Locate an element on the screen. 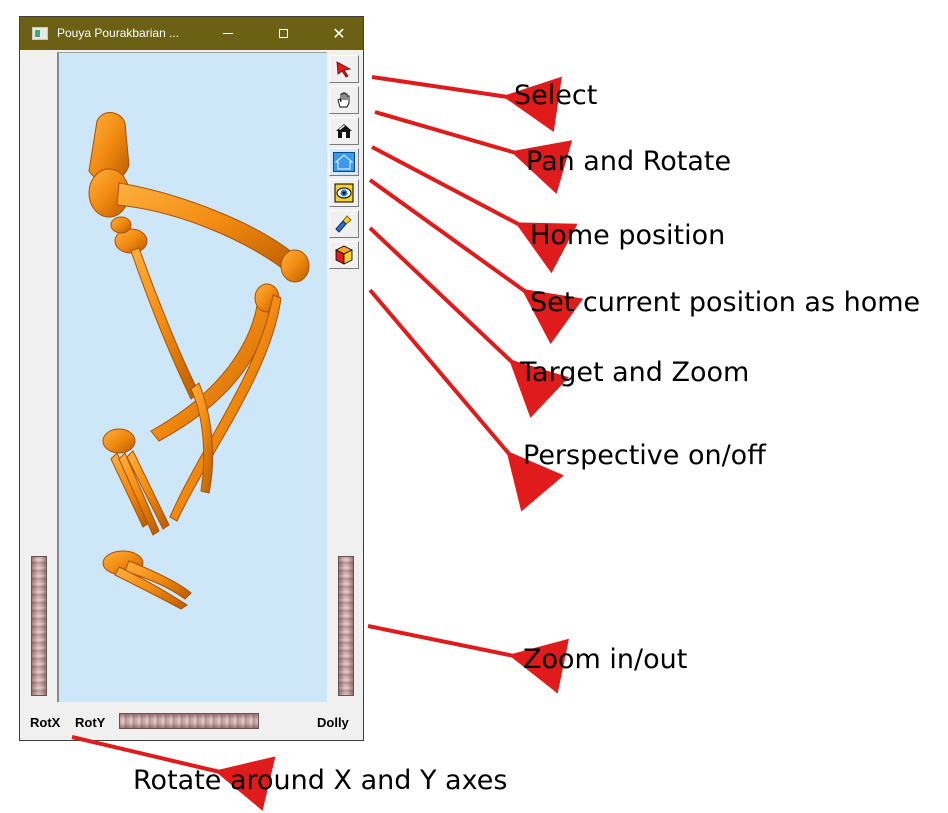 The width and height of the screenshot is (948, 813). arrow-home is located at coordinates (474, 209).